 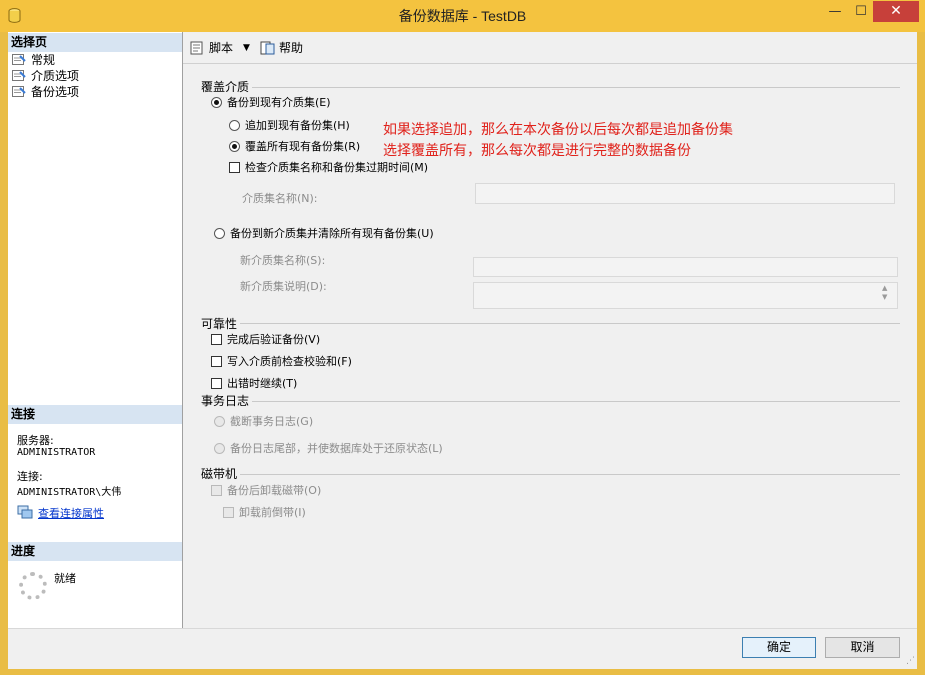 I want to click on unload-tape-checkbox: 备份后卸载磁带(O), so click(x=266, y=491).